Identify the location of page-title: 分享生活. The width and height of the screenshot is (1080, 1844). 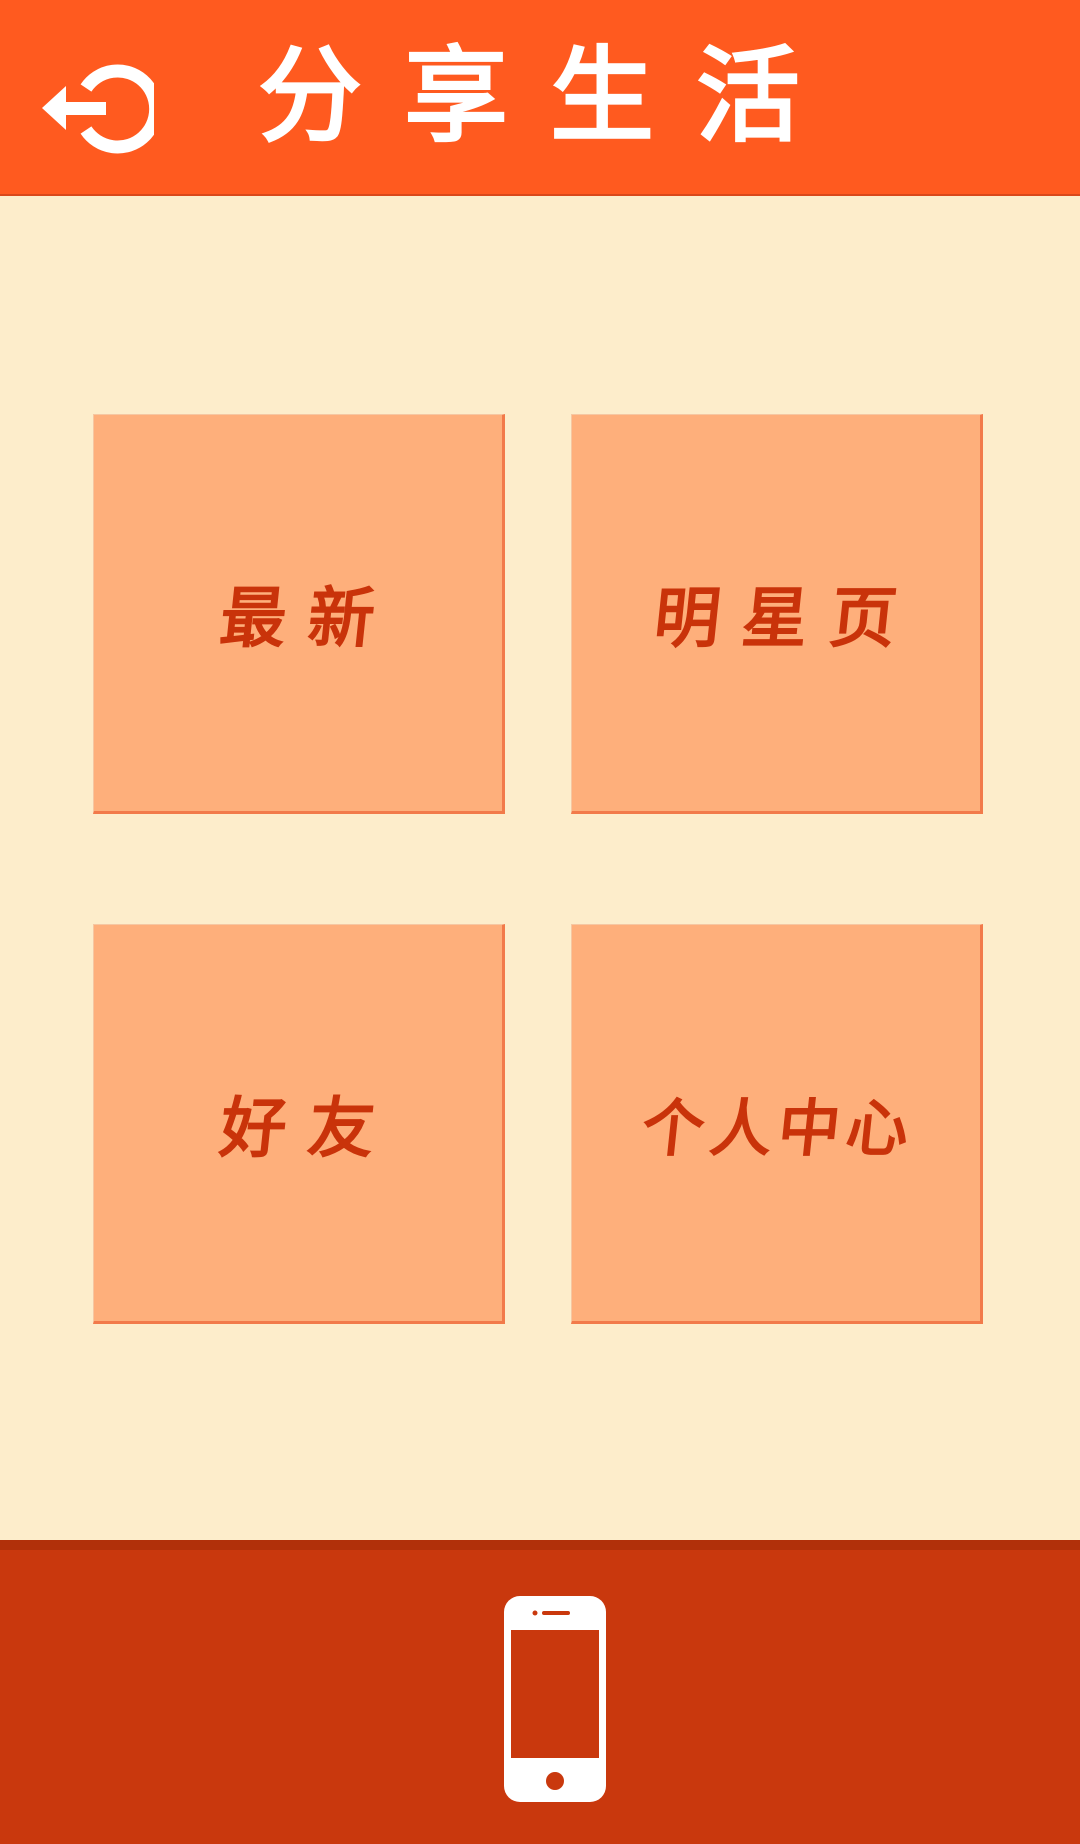
(549, 96).